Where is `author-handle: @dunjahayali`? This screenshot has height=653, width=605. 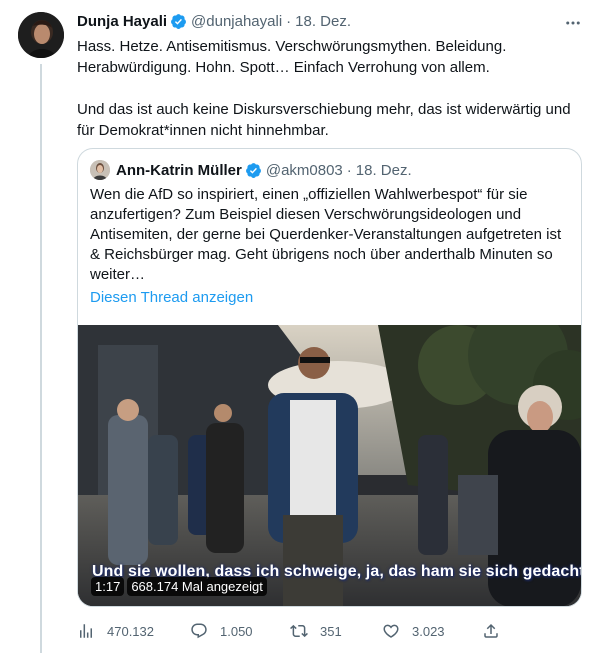
author-handle: @dunjahayali is located at coordinates (236, 21).